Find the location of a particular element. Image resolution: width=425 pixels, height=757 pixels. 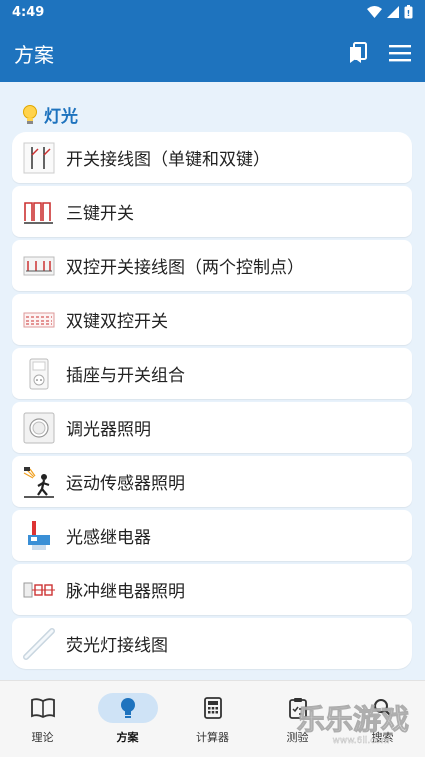

battery-icon: ! is located at coordinates (408, 12).